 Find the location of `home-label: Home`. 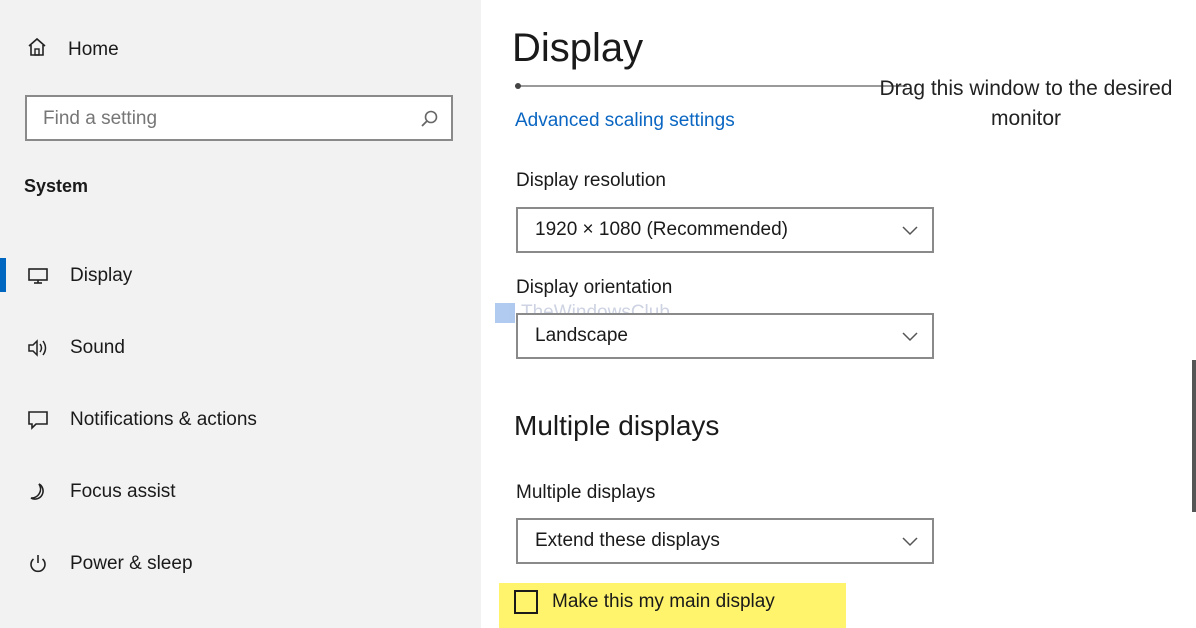

home-label: Home is located at coordinates (93, 49).